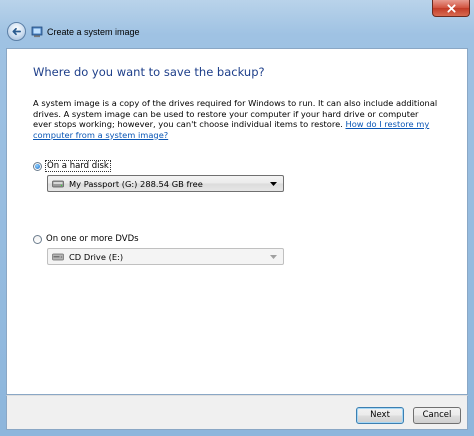  I want to click on radio-dvd-label: On one or more DVDs, so click(92, 239).